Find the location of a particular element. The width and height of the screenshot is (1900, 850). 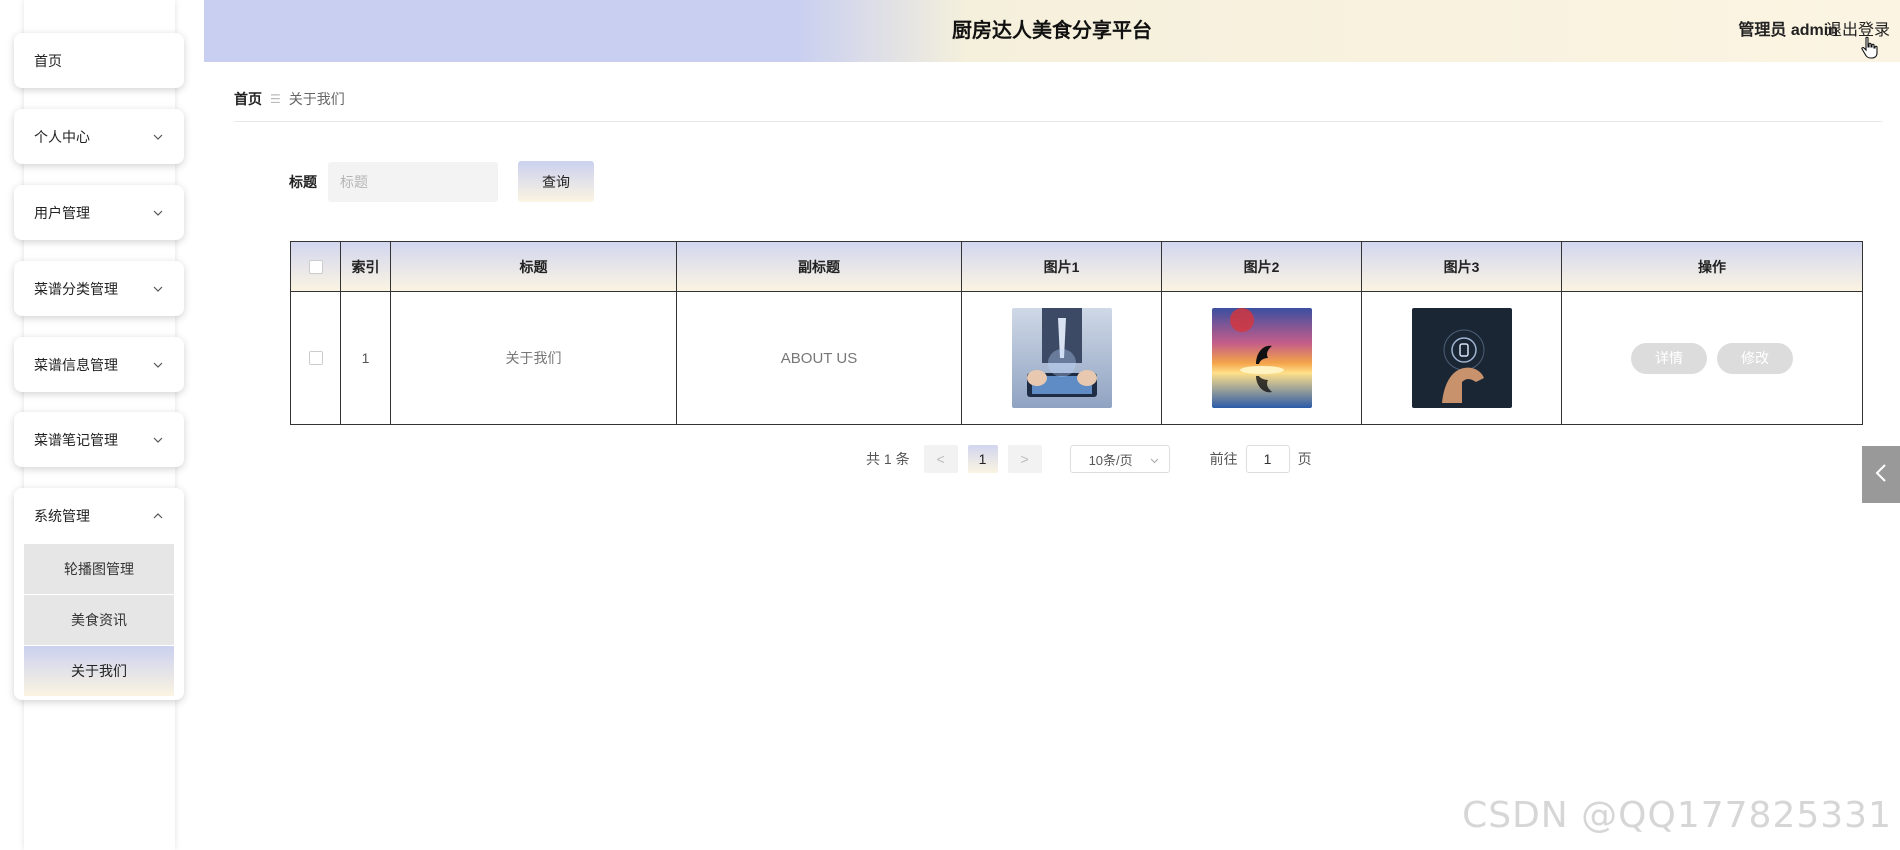

column-header: 标题 is located at coordinates (534, 266).